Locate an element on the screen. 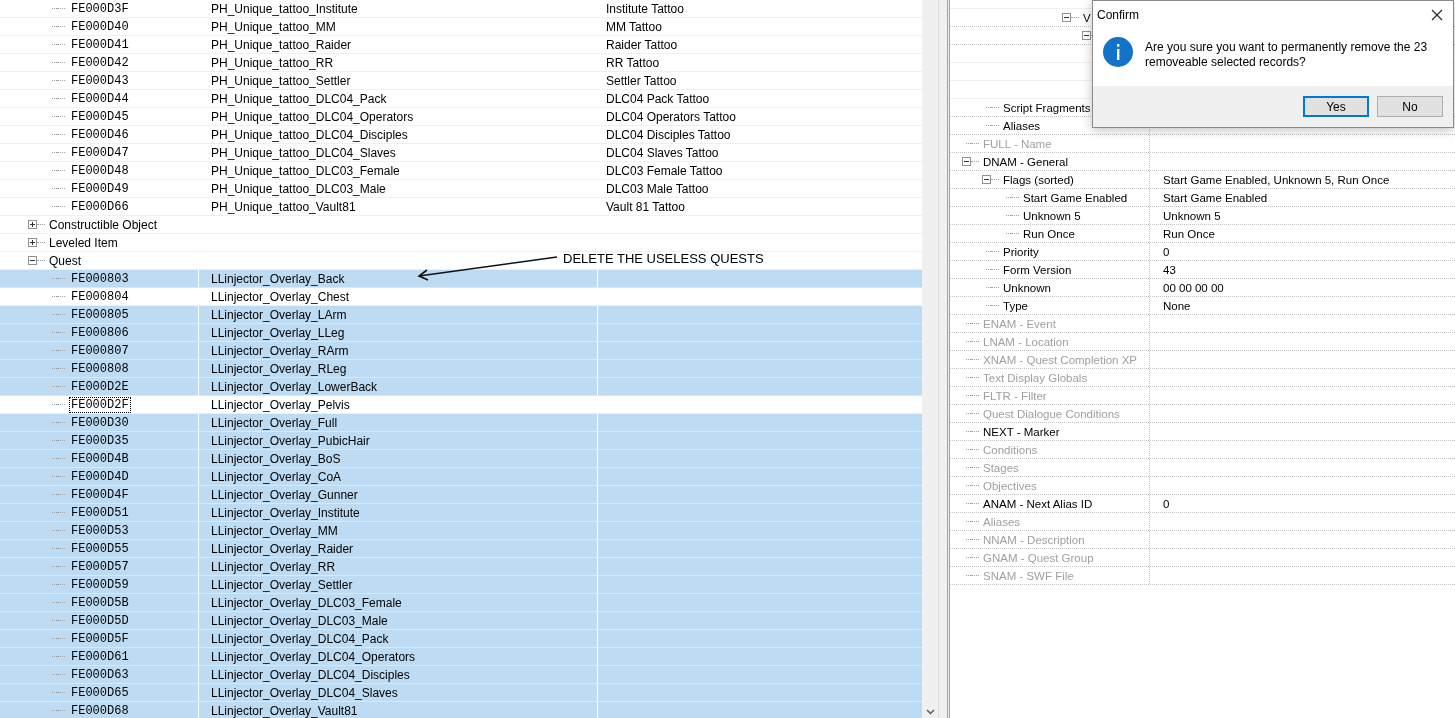  field-label: Start Game Enabled is located at coordinates (1075, 197).